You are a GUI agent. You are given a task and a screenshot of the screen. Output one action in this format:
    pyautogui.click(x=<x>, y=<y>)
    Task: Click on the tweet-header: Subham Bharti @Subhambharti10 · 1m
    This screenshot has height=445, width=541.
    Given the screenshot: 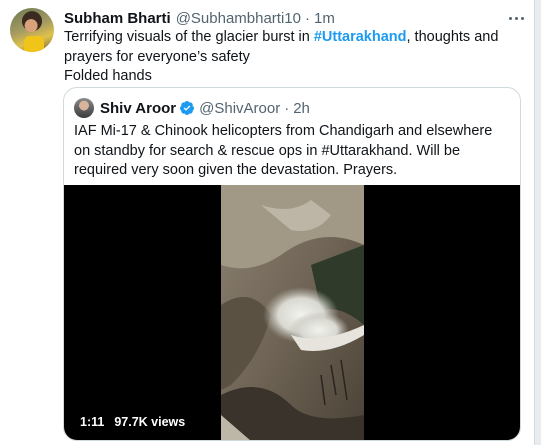 What is the action you would take?
    pyautogui.click(x=199, y=18)
    